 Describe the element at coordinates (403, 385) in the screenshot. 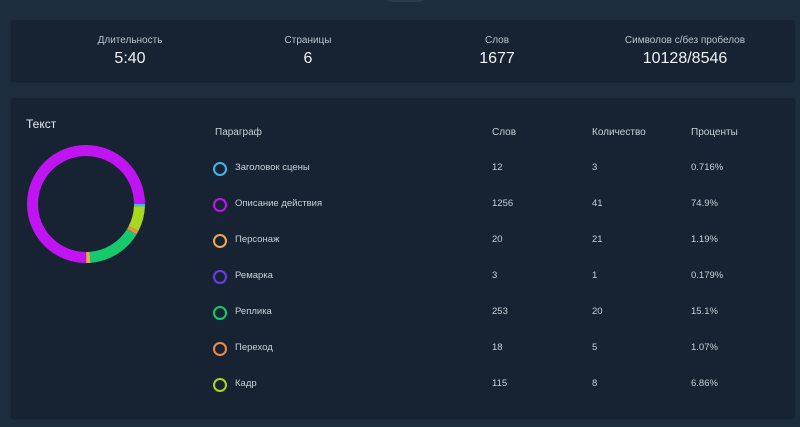

I see `table-row: Кадр 115 8 6.86%` at that location.